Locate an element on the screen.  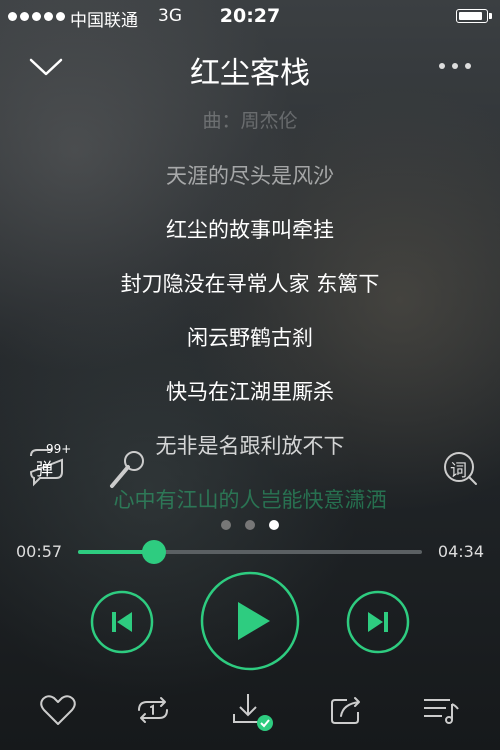
danmu-count: 99+ is located at coordinates (59, 449).